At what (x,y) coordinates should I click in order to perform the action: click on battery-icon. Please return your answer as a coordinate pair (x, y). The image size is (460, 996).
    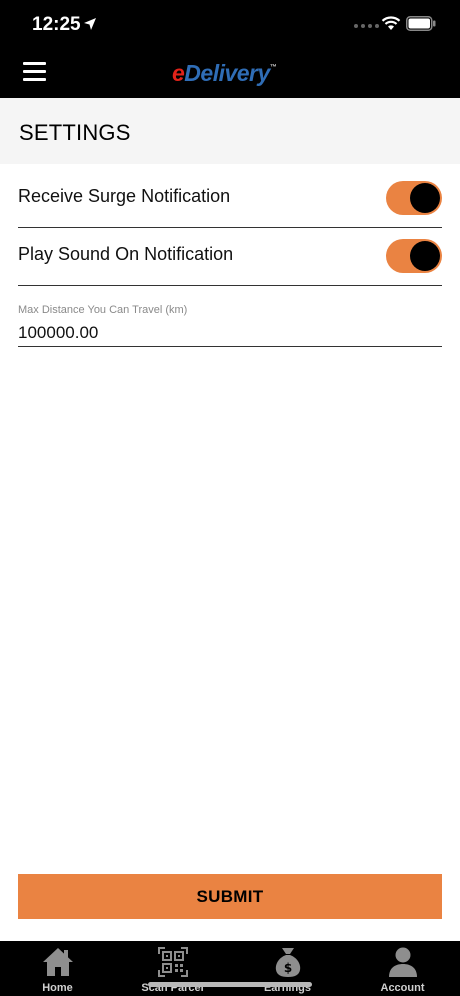
    Looking at the image, I should click on (421, 23).